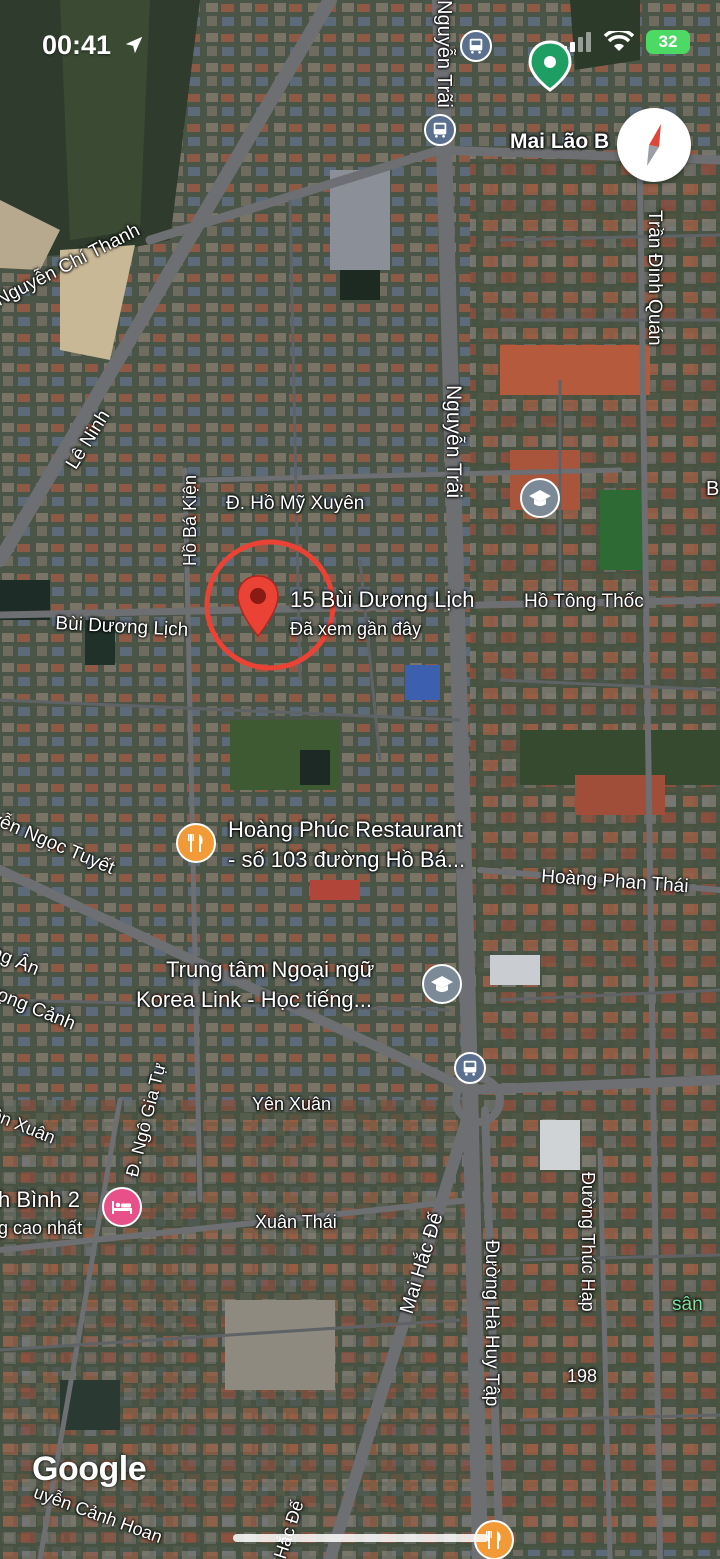 Image resolution: width=720 pixels, height=1559 pixels. I want to click on wifi-icon, so click(619, 41).